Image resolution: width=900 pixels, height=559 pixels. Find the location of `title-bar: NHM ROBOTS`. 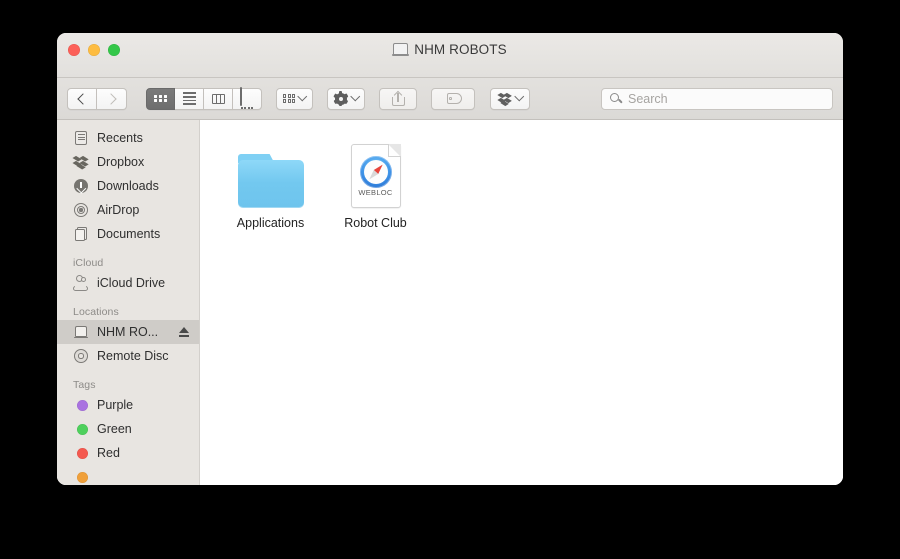

title-bar: NHM ROBOTS is located at coordinates (450, 55).